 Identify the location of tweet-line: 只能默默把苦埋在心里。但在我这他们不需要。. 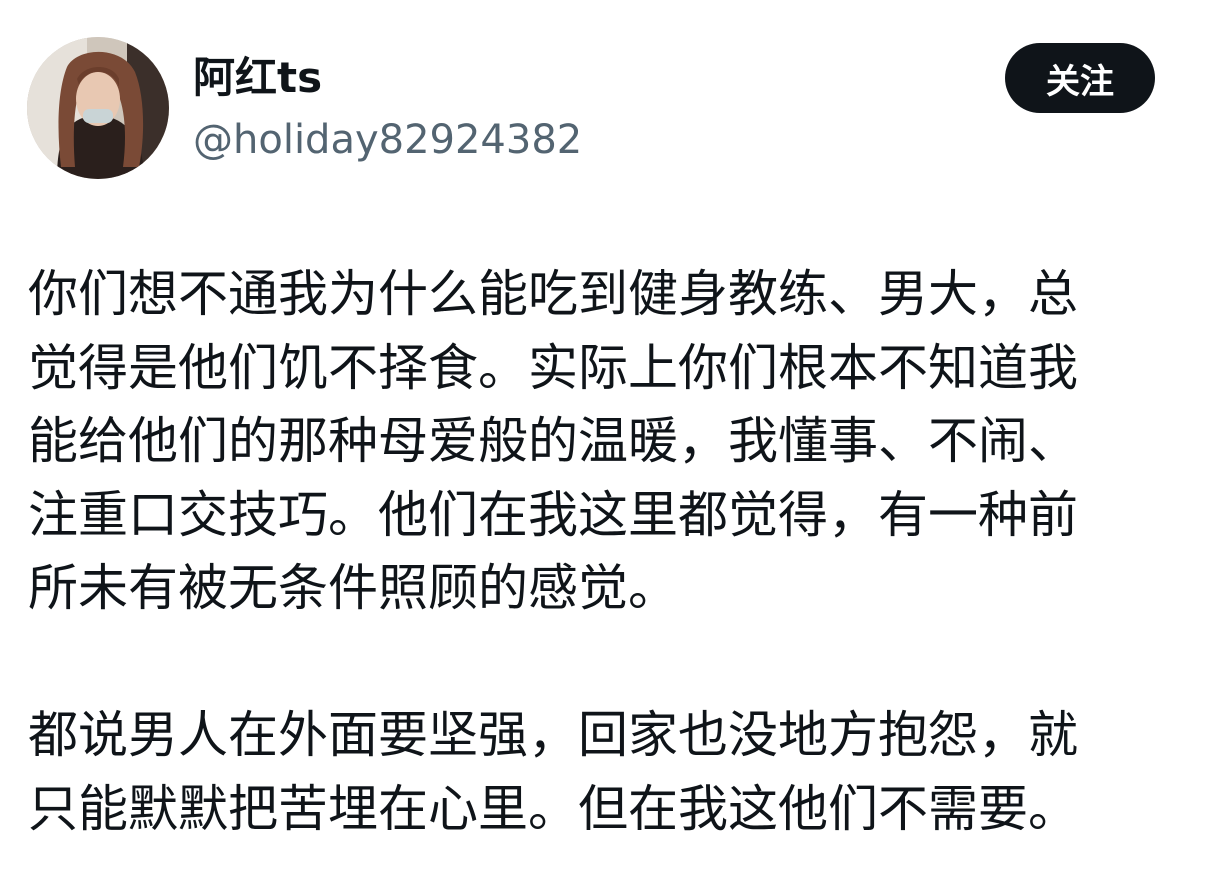
(553, 808).